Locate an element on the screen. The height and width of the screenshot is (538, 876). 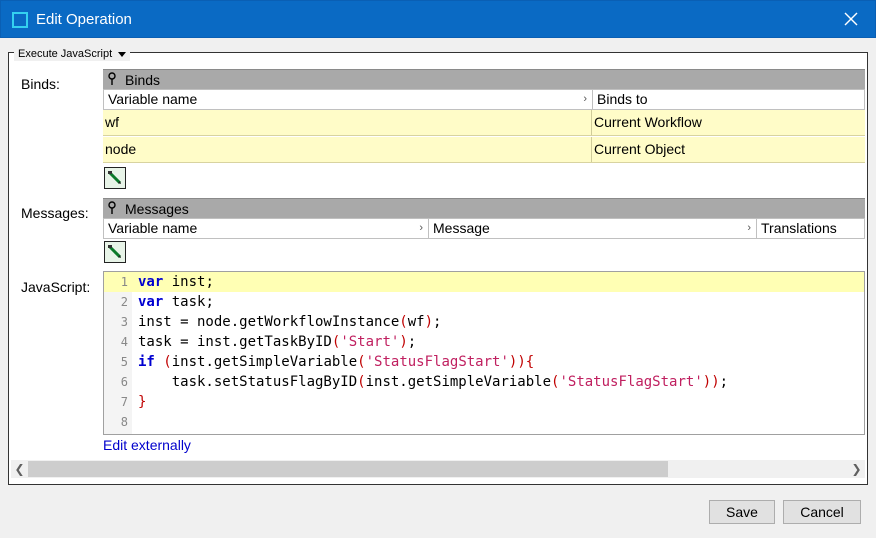
line-number: 2 is located at coordinates (124, 302).